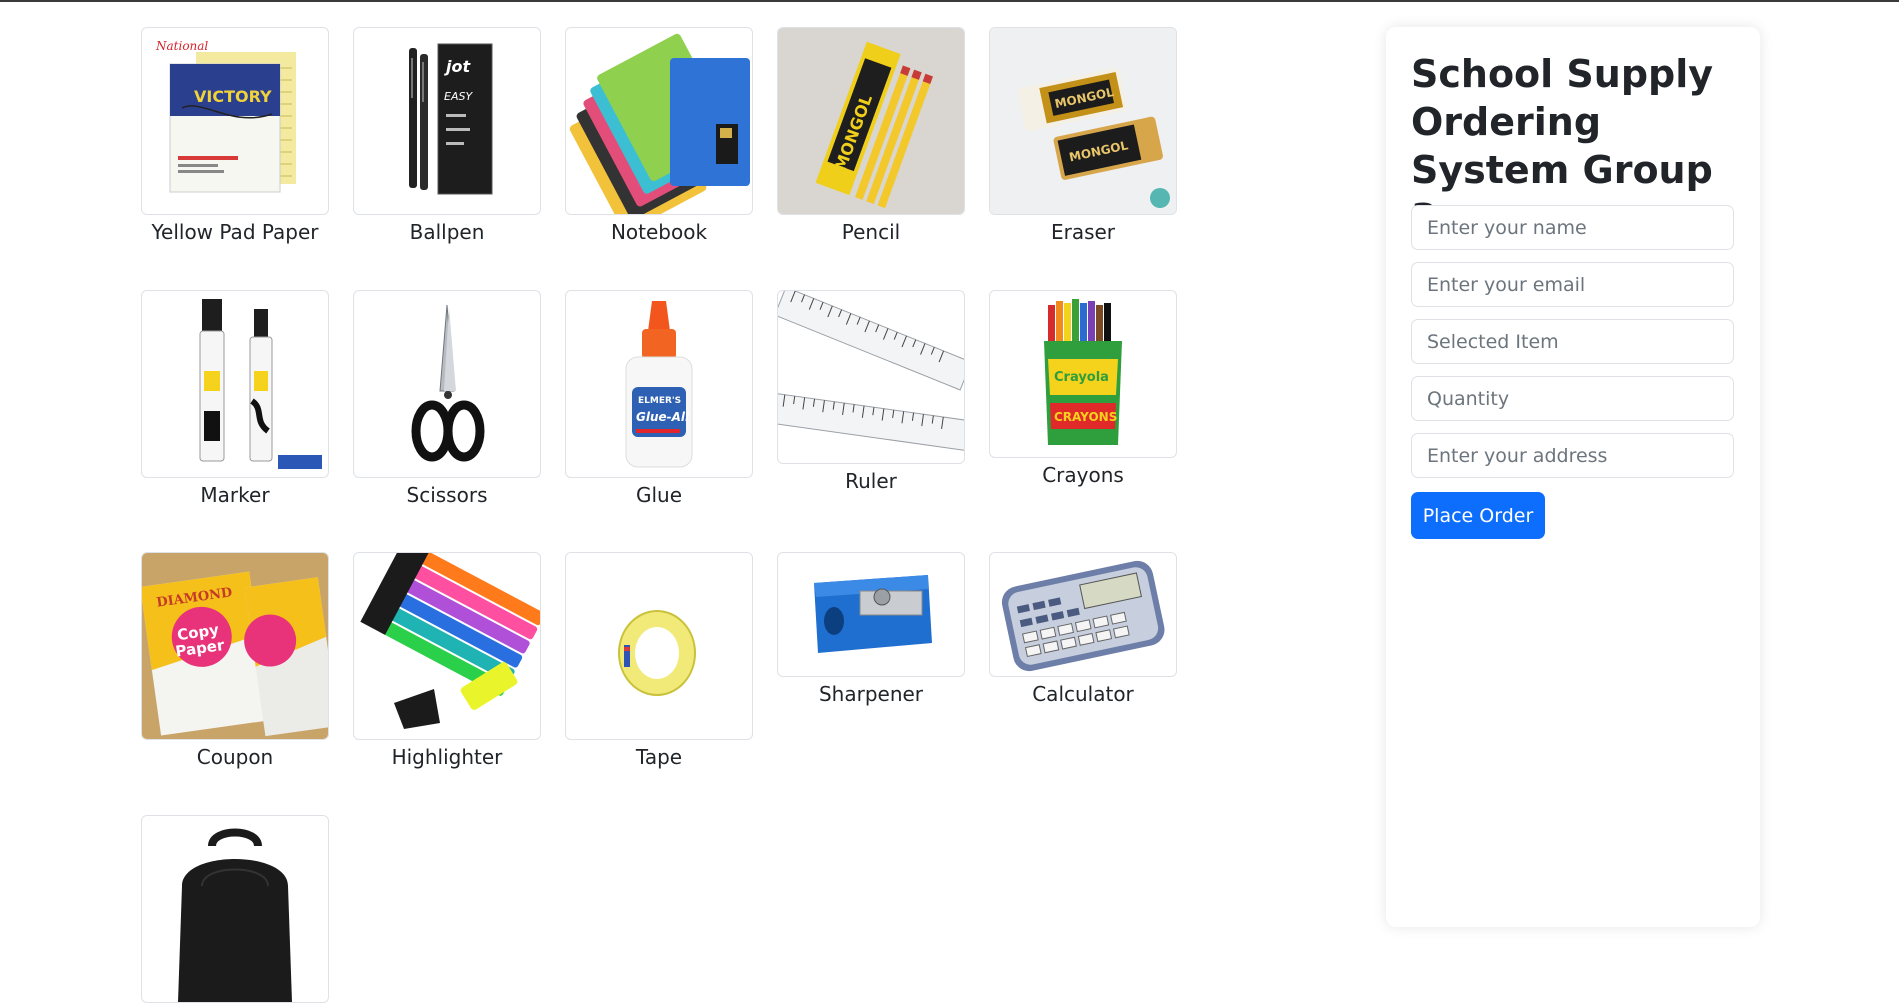 Image resolution: width=1899 pixels, height=1008 pixels. What do you see at coordinates (1572, 341) in the screenshot?
I see `selected-item-field` at bounding box center [1572, 341].